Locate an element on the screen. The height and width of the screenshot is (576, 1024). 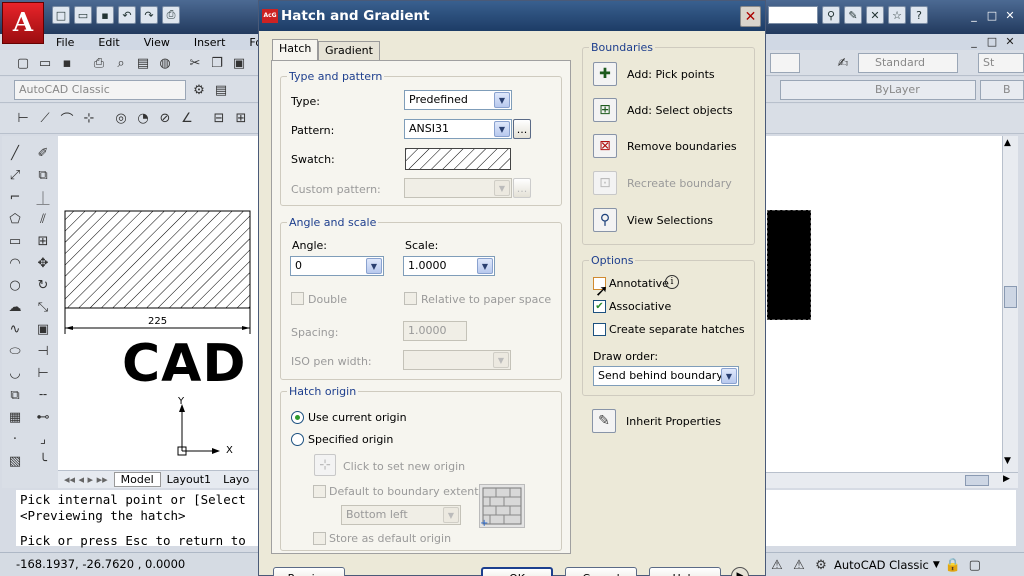
menu-edit: Edit is located at coordinates (108, 42).